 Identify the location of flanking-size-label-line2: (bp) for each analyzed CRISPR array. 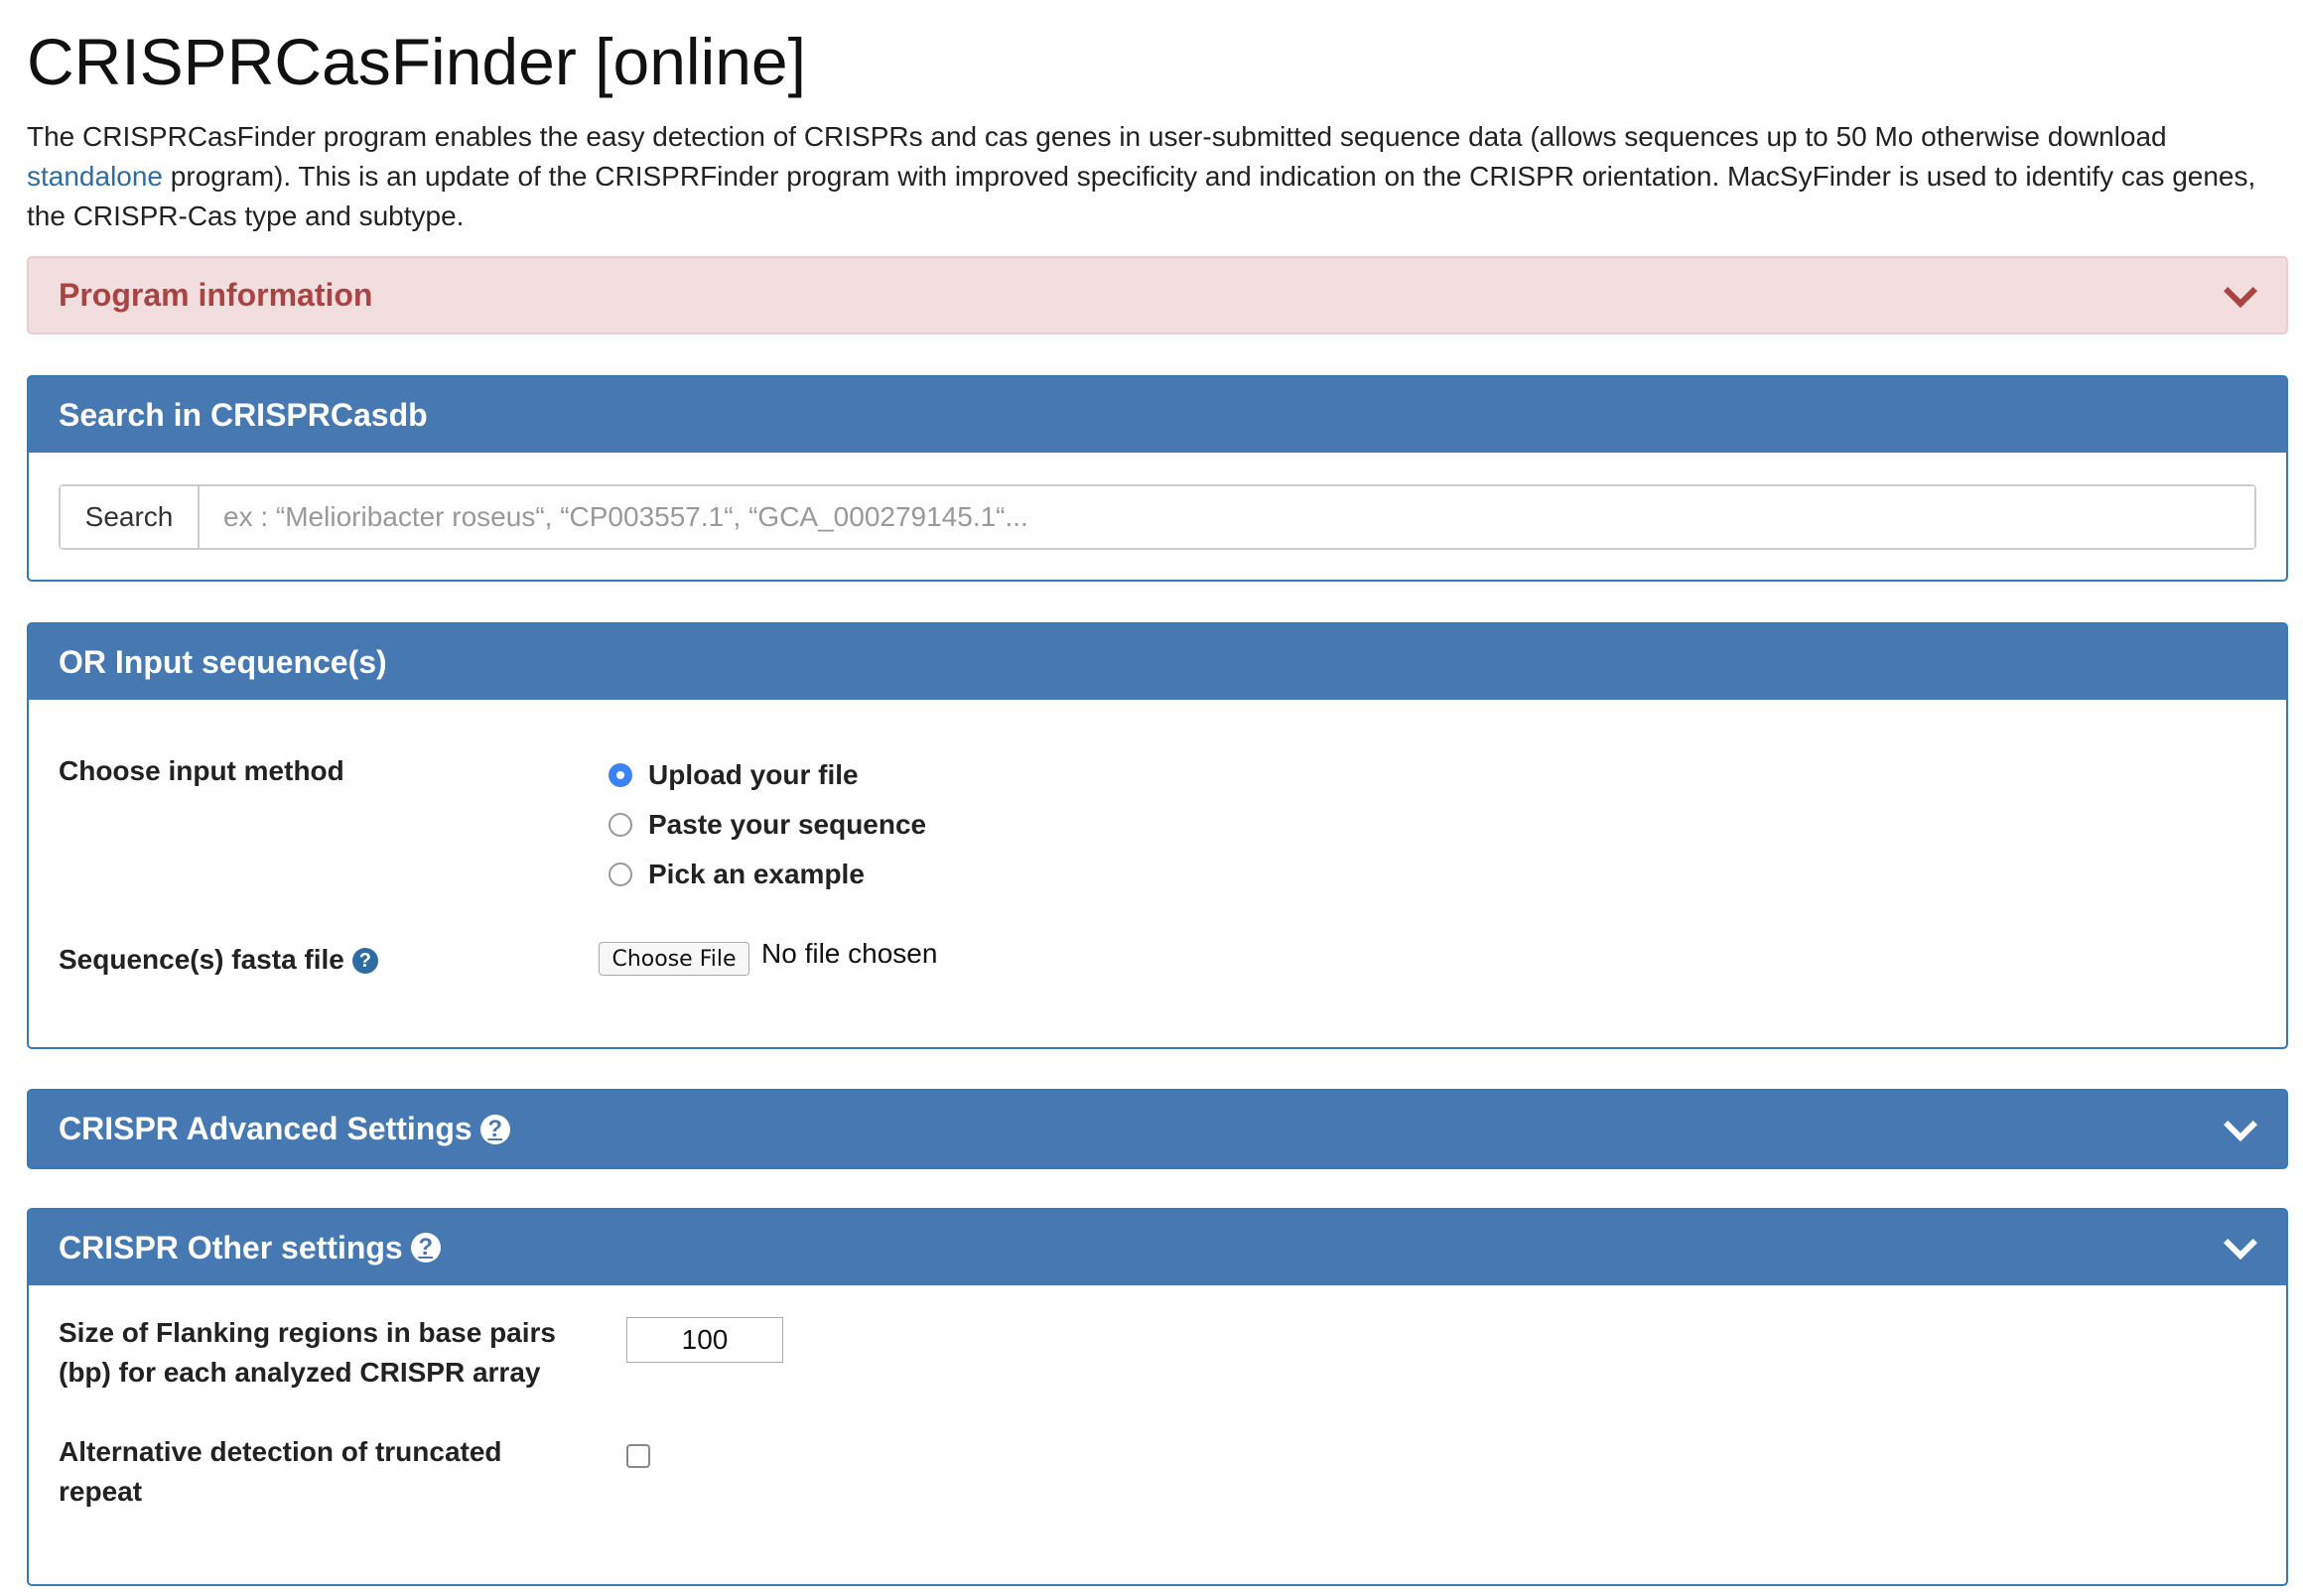
(300, 1372).